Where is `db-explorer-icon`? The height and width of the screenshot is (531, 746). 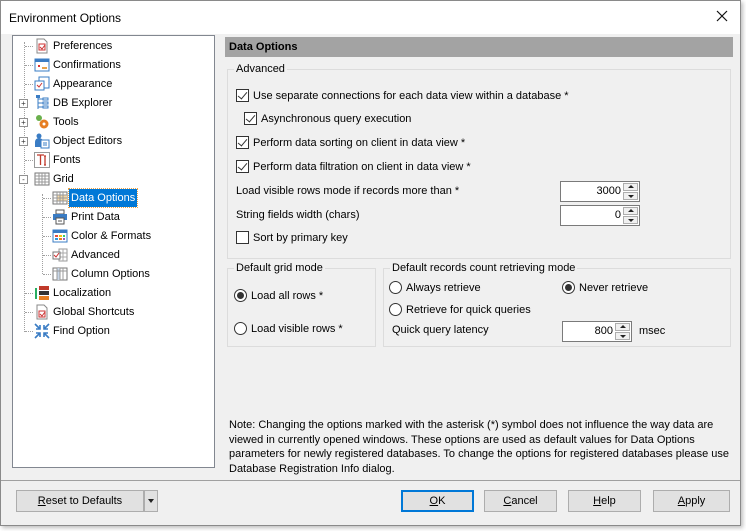 db-explorer-icon is located at coordinates (42, 102).